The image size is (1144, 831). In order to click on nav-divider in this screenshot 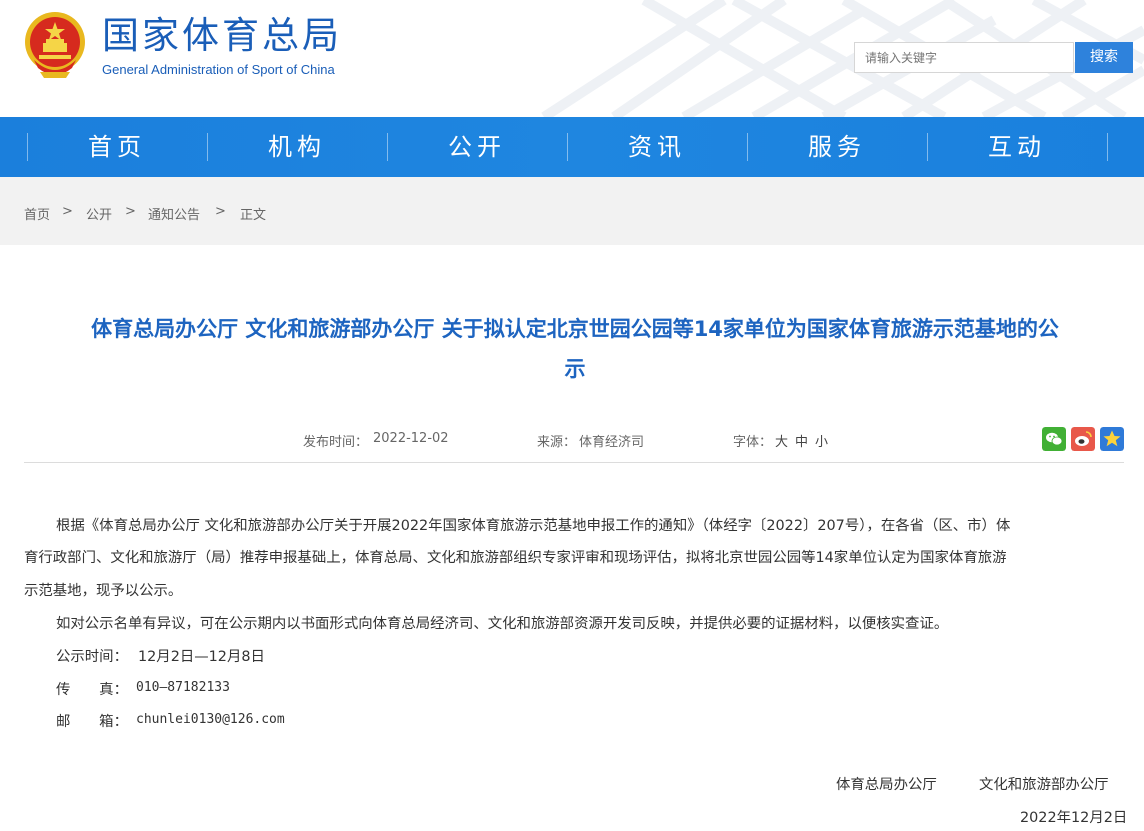, I will do `click(1107, 147)`.